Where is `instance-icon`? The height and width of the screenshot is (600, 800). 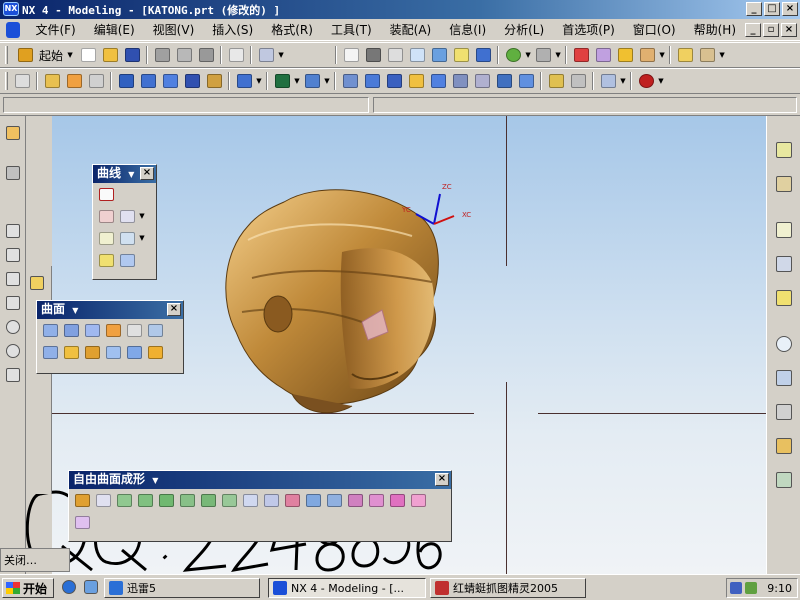
instance-icon is located at coordinates (482, 81).